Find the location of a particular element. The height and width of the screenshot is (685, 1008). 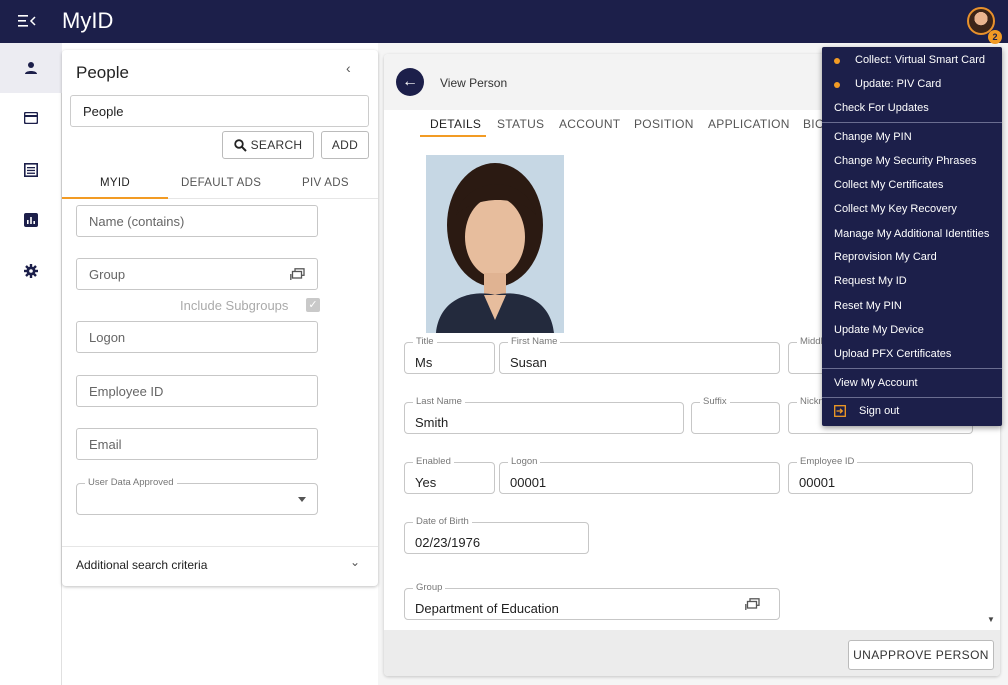

chevron-left-icon: ‹ is located at coordinates (348, 68).